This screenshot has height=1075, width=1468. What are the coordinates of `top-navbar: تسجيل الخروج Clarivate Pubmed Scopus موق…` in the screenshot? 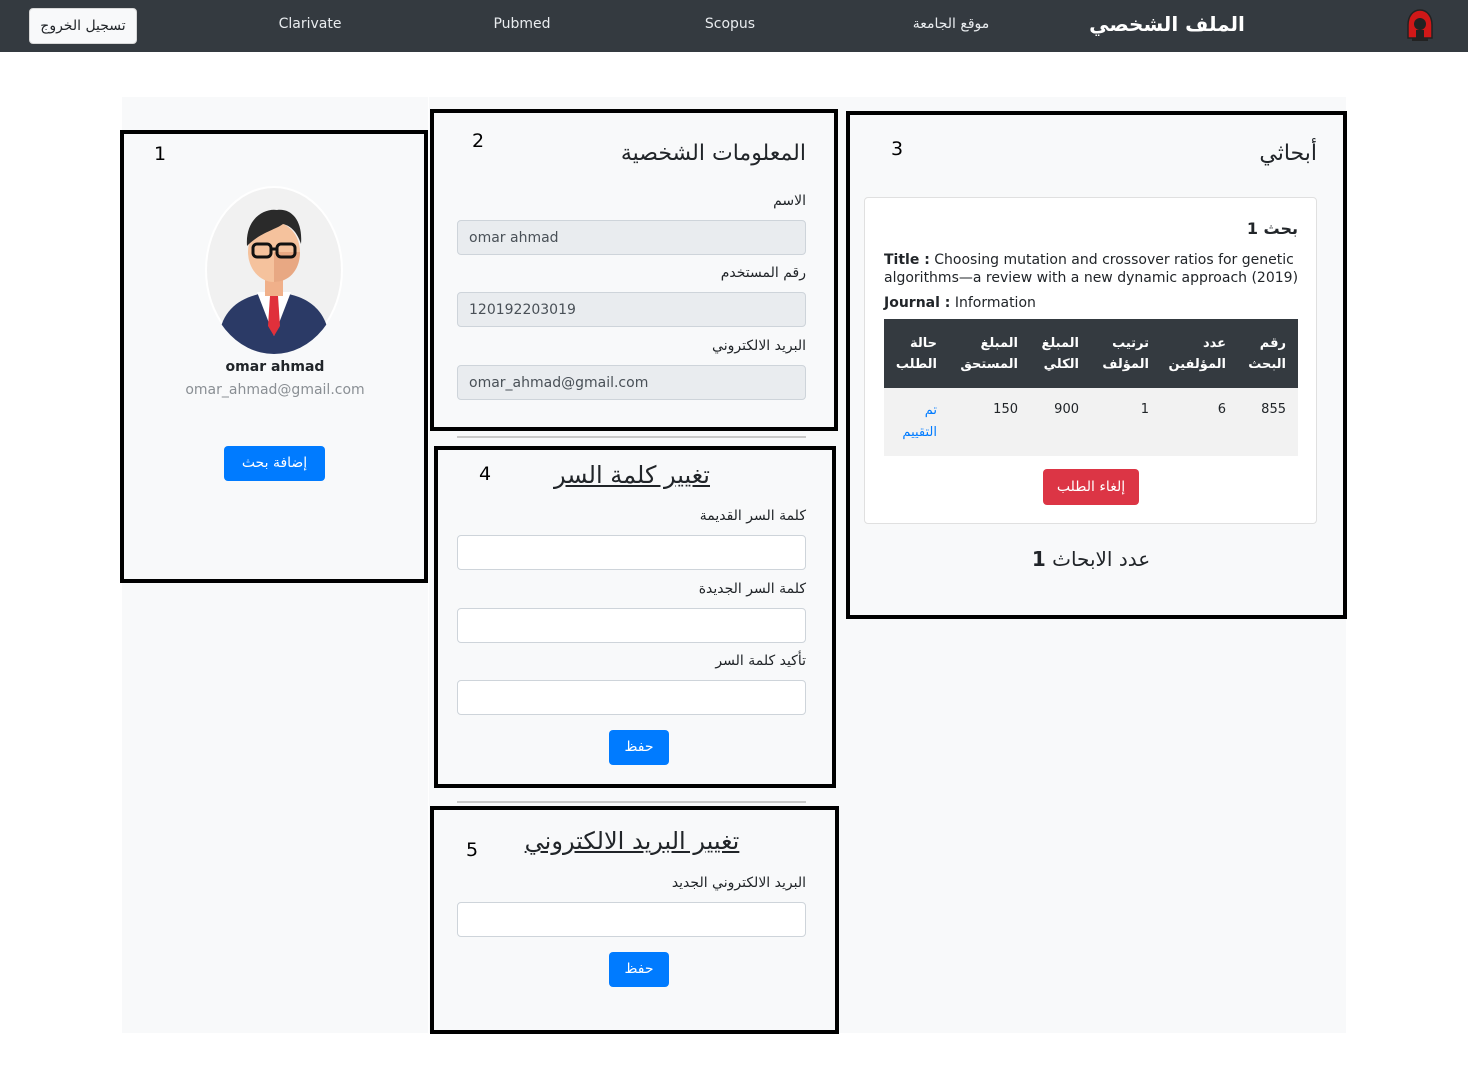 It's located at (734, 26).